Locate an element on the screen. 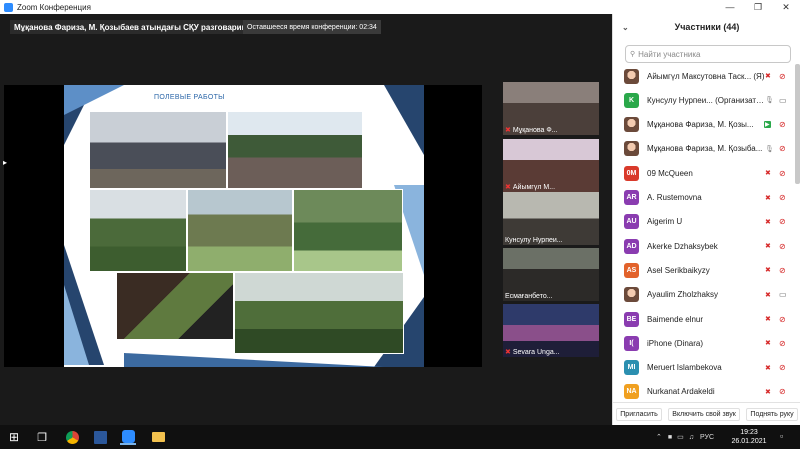 Image resolution: width=800 pixels, height=449 pixels. participant-row: NA Nurkanat Ardakeldi ✖ ⊘ is located at coordinates (704, 392).